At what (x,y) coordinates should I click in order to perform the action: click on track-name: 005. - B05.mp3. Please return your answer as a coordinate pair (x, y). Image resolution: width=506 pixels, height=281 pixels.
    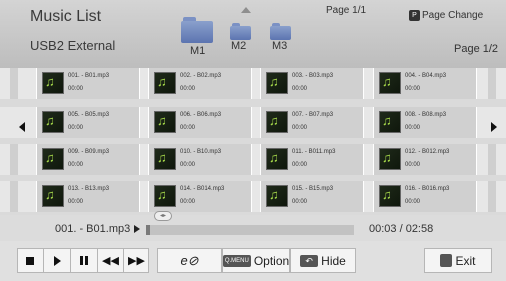
    Looking at the image, I should click on (89, 115).